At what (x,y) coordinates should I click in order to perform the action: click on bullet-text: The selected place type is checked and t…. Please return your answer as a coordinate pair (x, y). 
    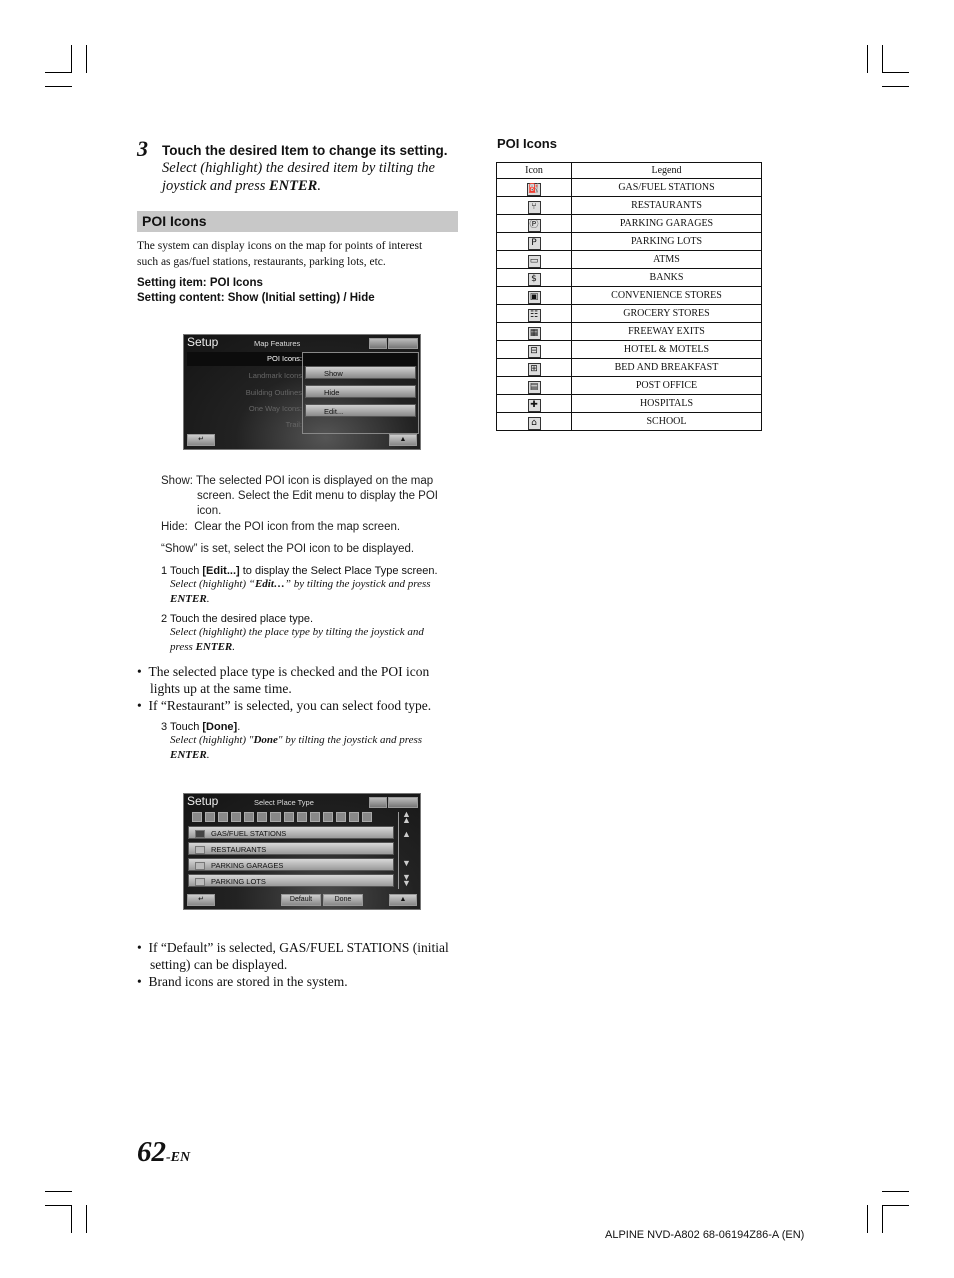
    Looking at the image, I should click on (289, 671).